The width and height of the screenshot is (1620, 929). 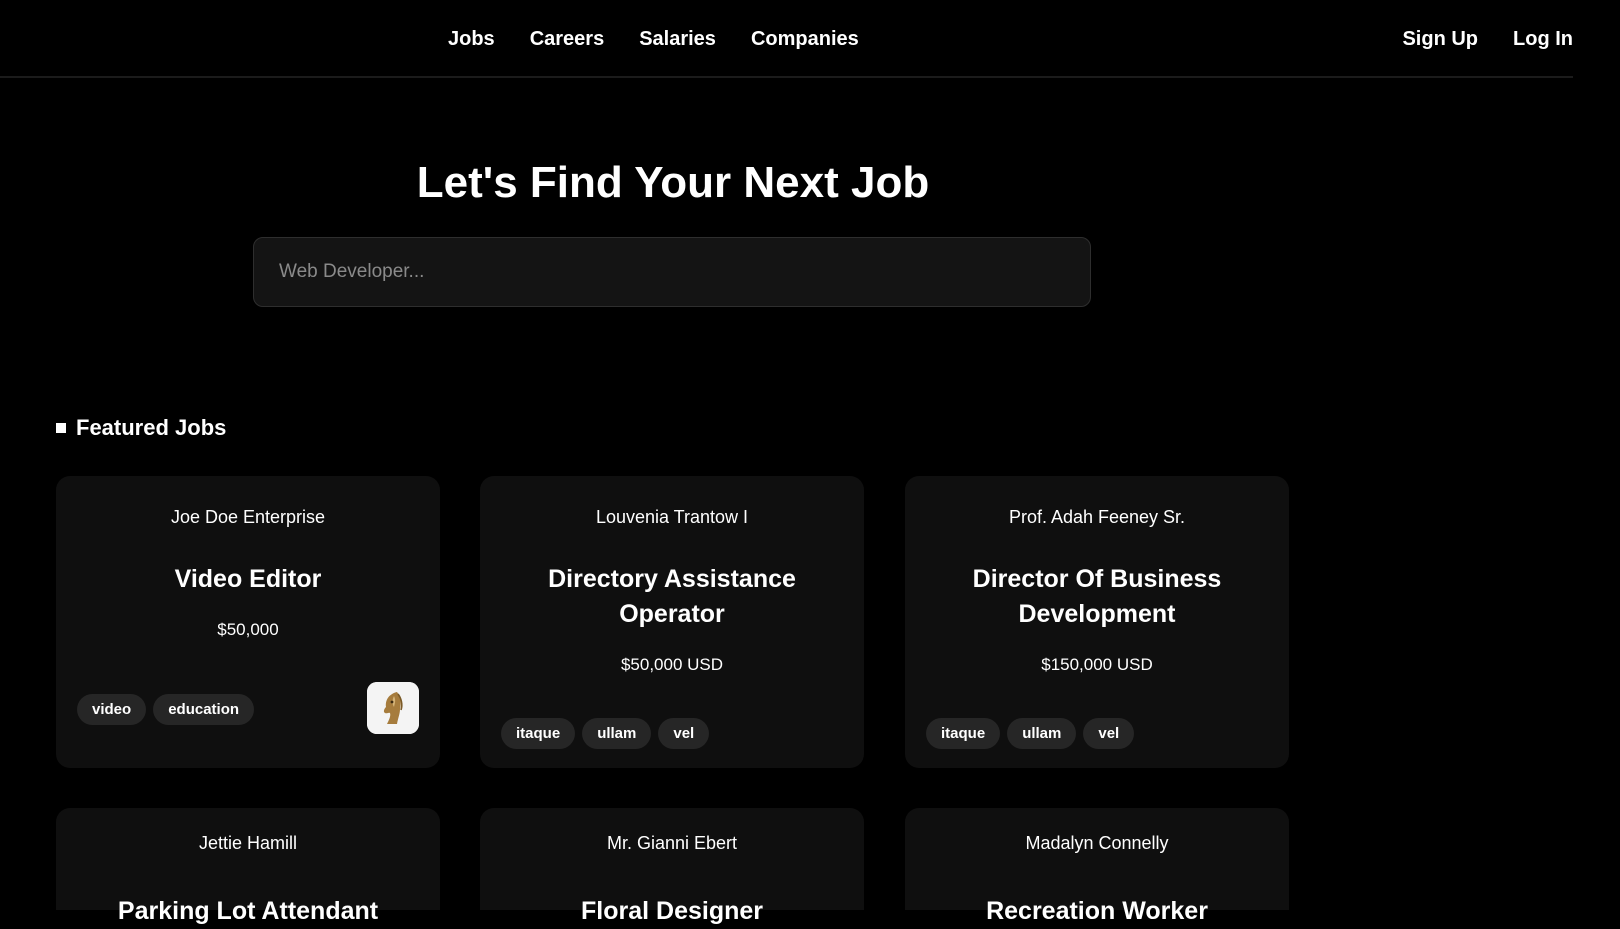 What do you see at coordinates (672, 866) in the screenshot?
I see `job-card: Mr. Gianni Ebert Floral Designer` at bounding box center [672, 866].